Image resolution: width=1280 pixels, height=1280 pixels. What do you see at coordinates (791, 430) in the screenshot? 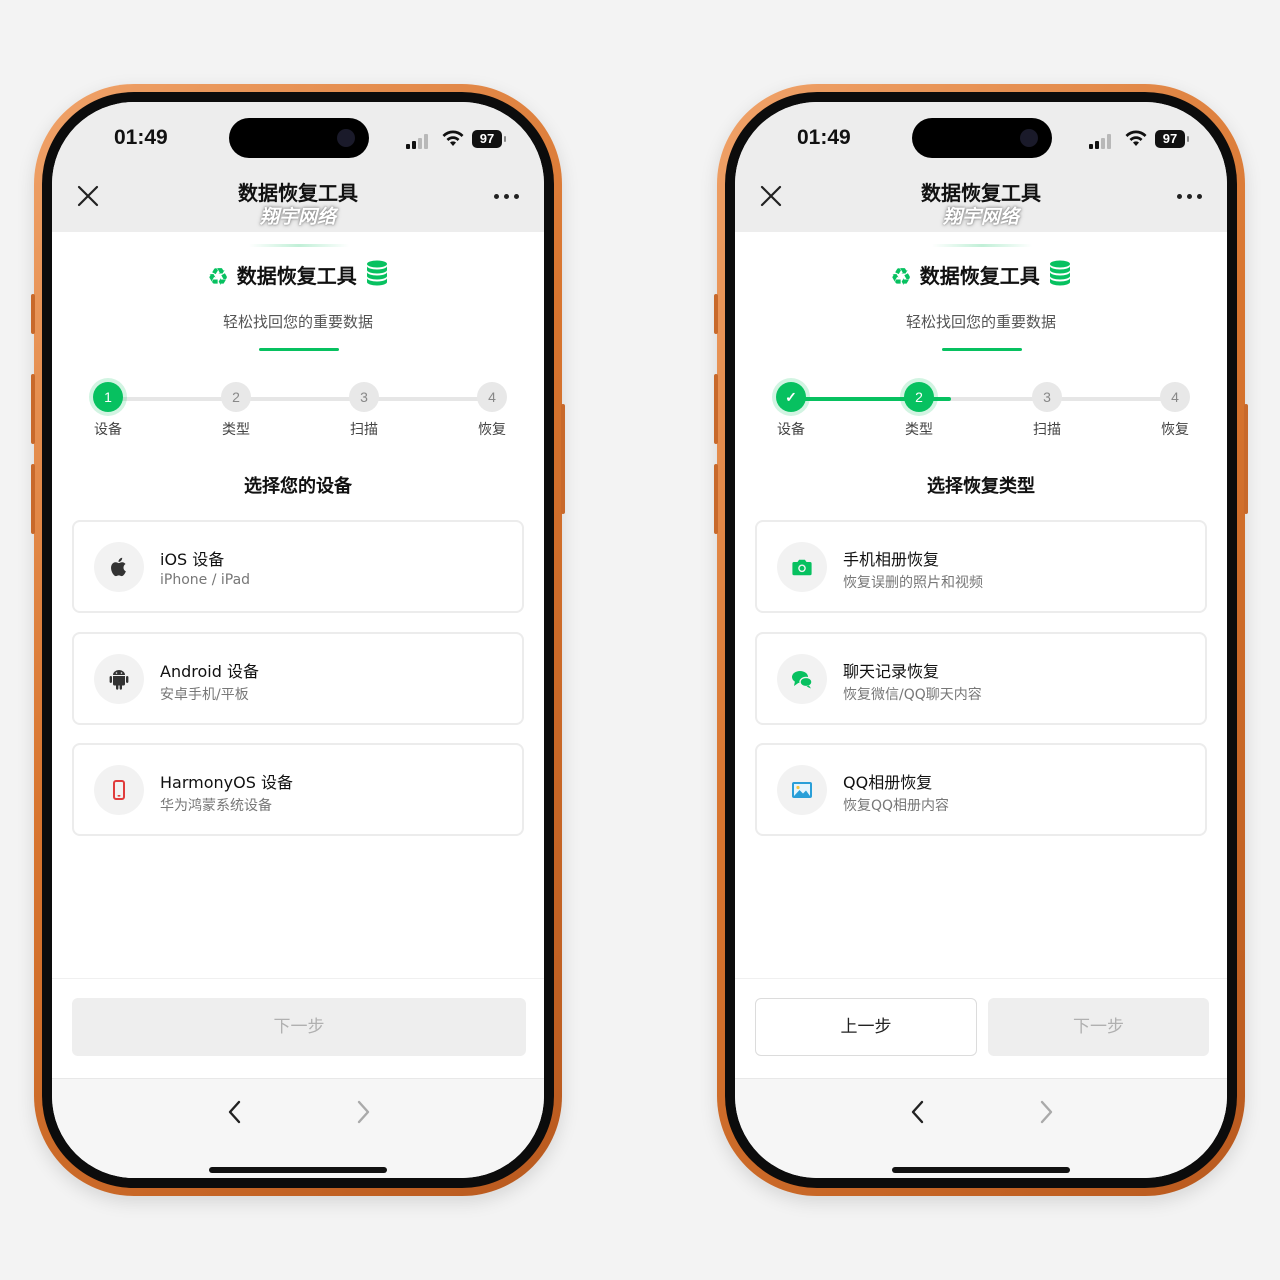
I see `step-1-label: 设备` at bounding box center [791, 430].